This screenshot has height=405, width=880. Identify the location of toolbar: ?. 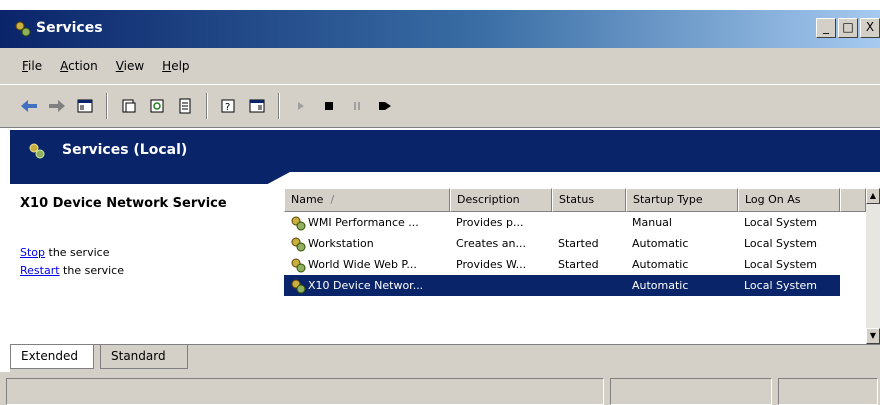
(440, 106).